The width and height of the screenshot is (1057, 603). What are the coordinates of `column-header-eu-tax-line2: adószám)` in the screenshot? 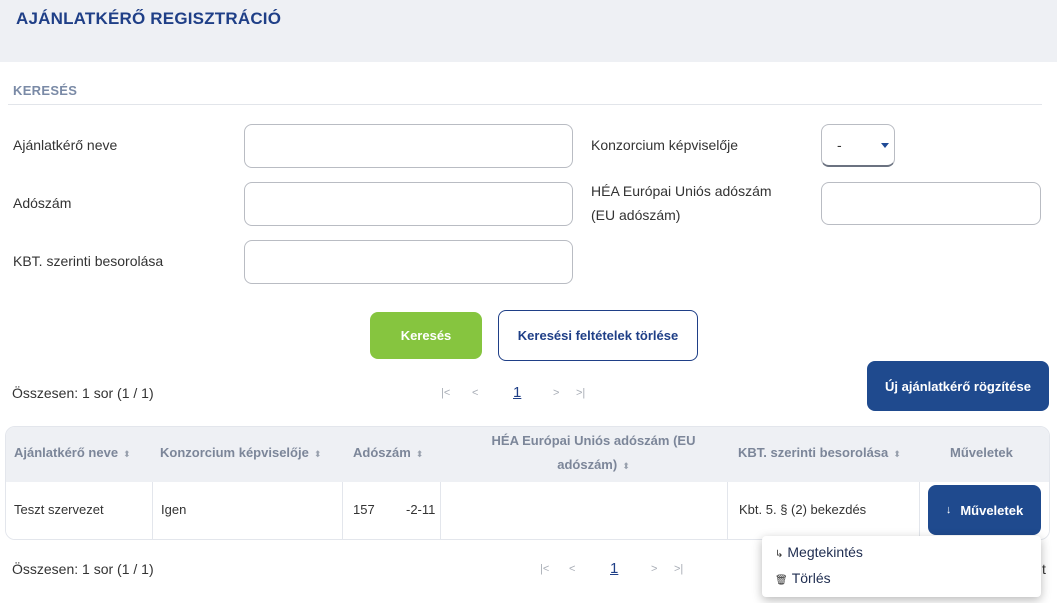 It's located at (587, 464).